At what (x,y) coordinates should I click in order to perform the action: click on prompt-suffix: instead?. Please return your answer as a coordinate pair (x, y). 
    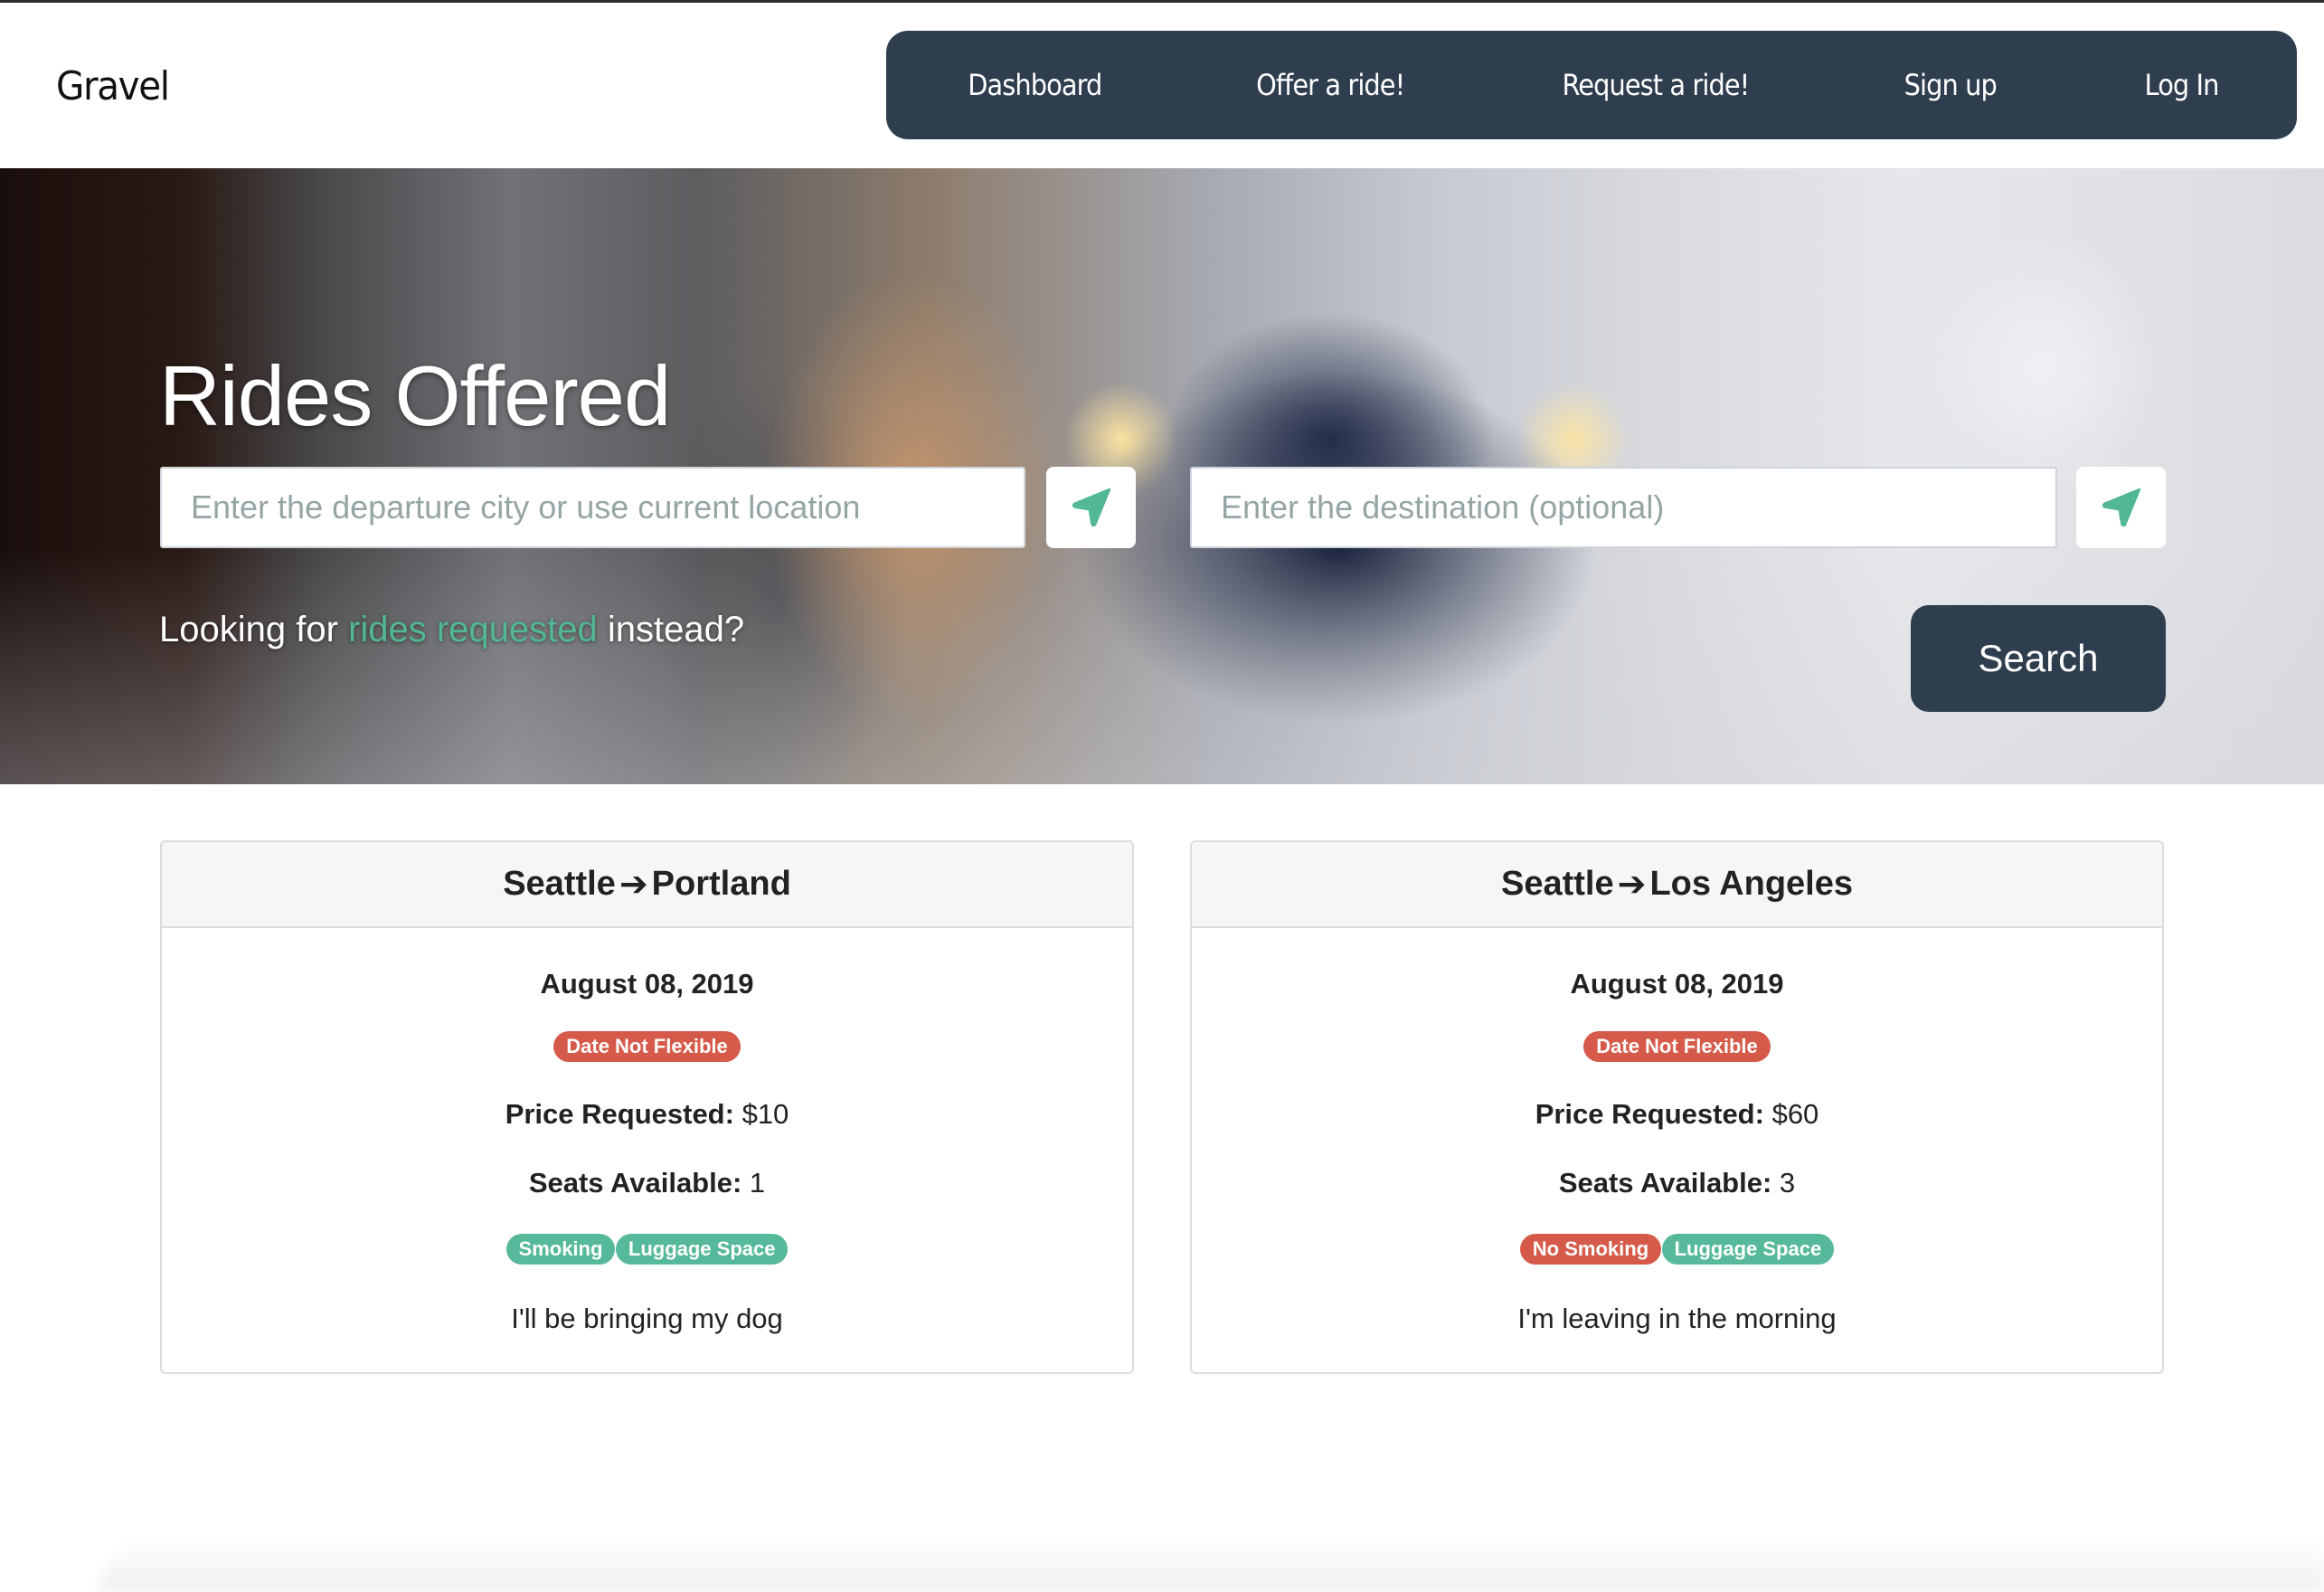
    Looking at the image, I should click on (671, 629).